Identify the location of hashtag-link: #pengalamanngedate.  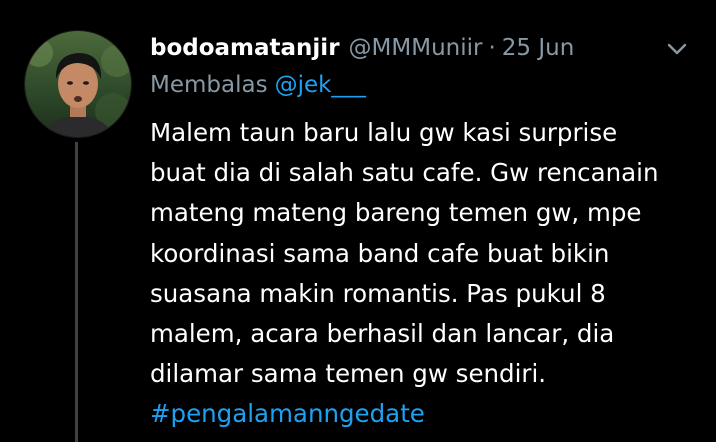
(430, 414).